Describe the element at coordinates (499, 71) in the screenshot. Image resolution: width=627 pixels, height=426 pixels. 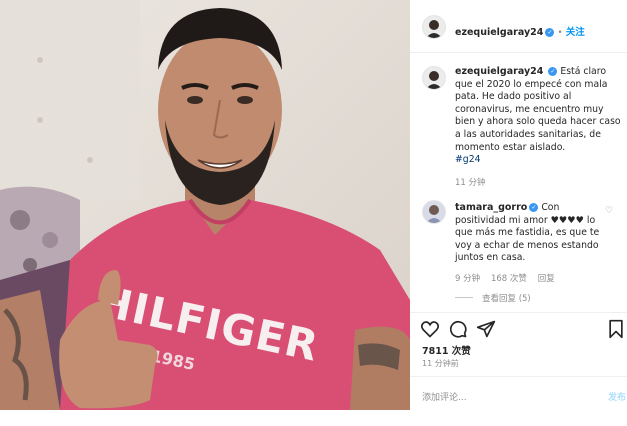
I see `caption-username: ezequielgaray24` at that location.